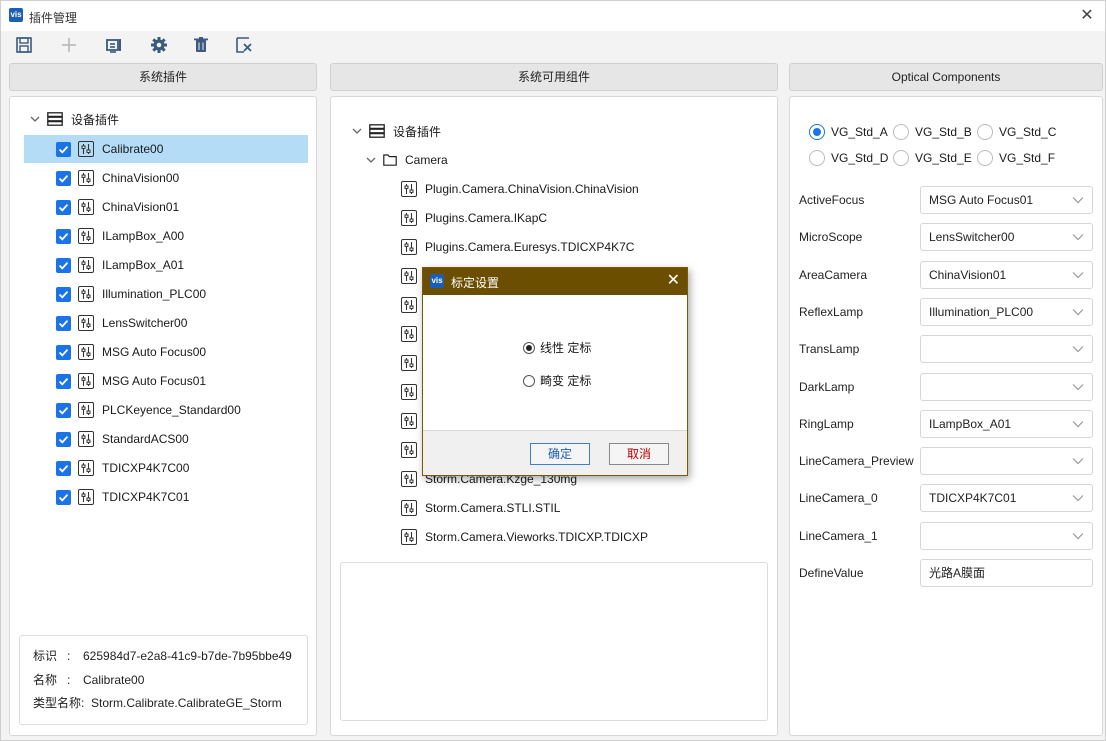 The width and height of the screenshot is (1106, 741). What do you see at coordinates (848, 158) in the screenshot?
I see `optical-config-radio: VG_Std_D` at bounding box center [848, 158].